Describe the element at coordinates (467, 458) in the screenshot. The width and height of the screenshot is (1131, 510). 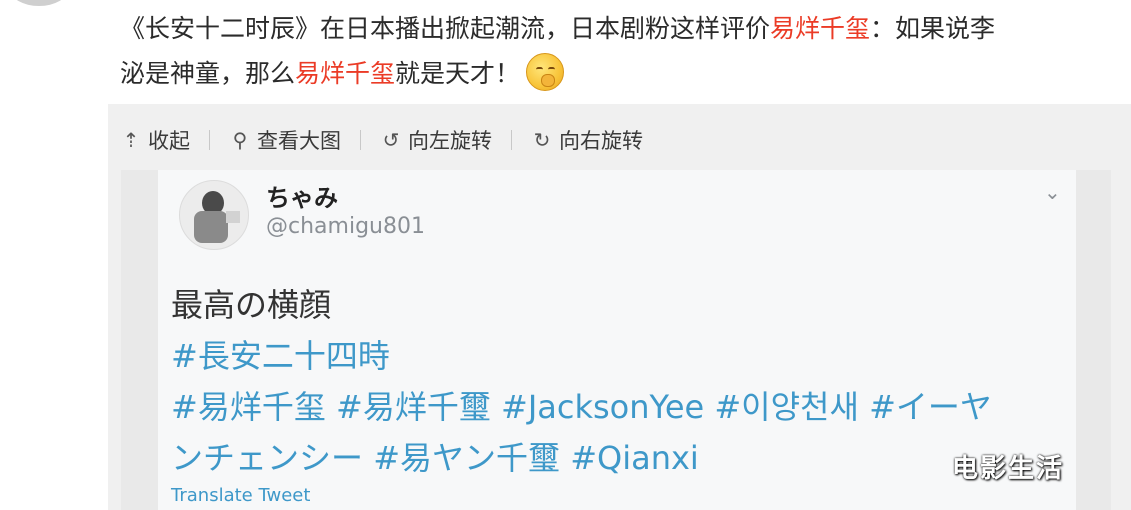
I see `hashtag: #易ヤン千璽` at that location.